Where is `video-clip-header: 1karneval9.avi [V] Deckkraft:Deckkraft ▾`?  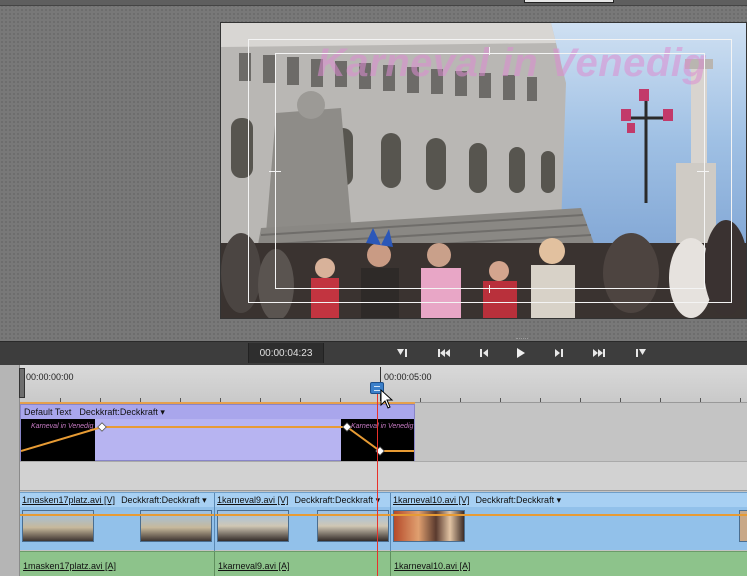 video-clip-header: 1karneval9.avi [V] Deckkraft:Deckkraft ▾ is located at coordinates (302, 500).